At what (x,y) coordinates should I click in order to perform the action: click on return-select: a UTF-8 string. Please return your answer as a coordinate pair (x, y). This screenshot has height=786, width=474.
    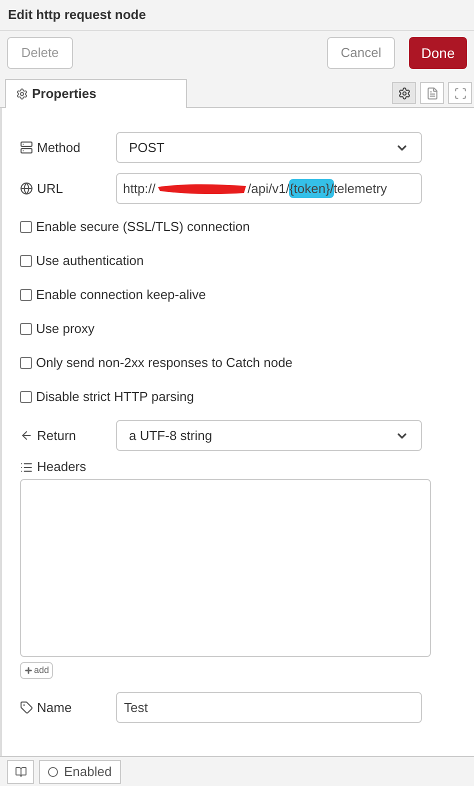
    Looking at the image, I should click on (269, 435).